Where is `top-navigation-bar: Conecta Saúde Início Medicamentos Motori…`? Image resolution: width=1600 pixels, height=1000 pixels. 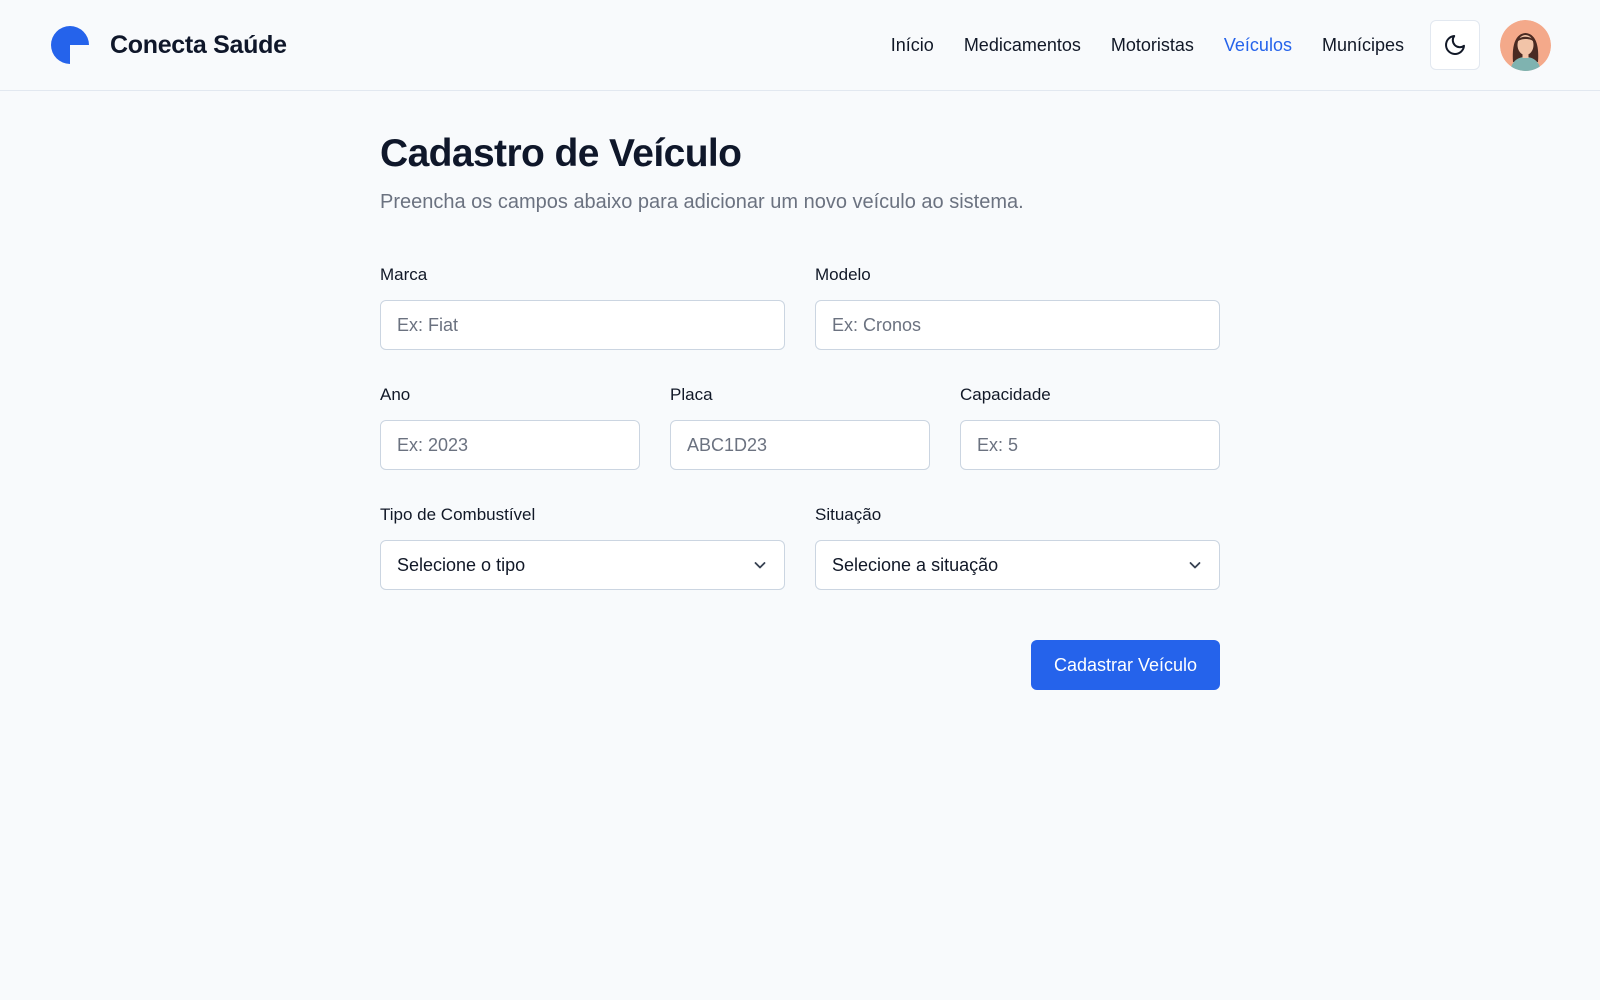
top-navigation-bar: Conecta Saúde Início Medicamentos Motori… is located at coordinates (800, 45).